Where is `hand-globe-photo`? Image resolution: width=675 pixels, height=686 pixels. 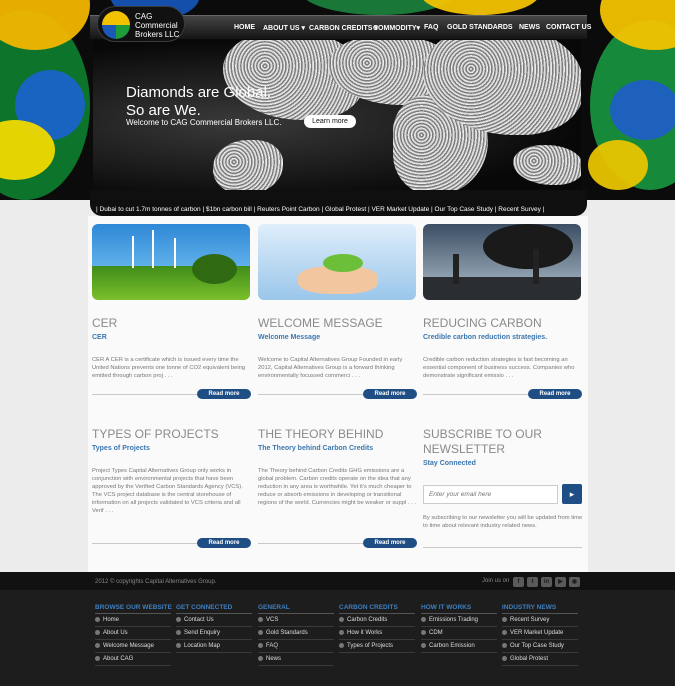 hand-globe-photo is located at coordinates (337, 262).